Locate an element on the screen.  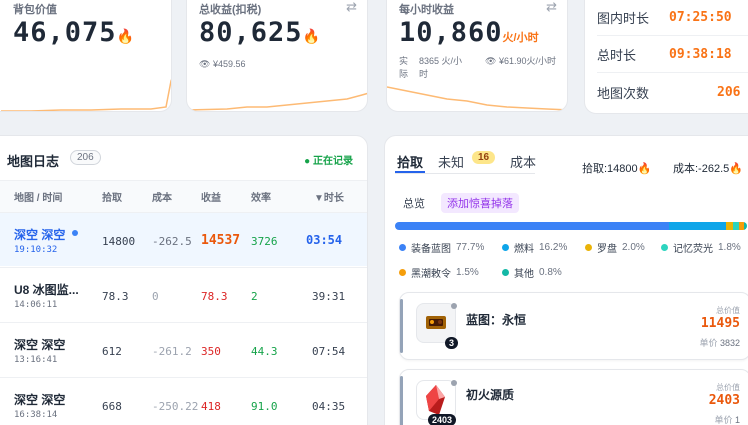
recording-status: ● 正在记录 is located at coordinates (328, 161).